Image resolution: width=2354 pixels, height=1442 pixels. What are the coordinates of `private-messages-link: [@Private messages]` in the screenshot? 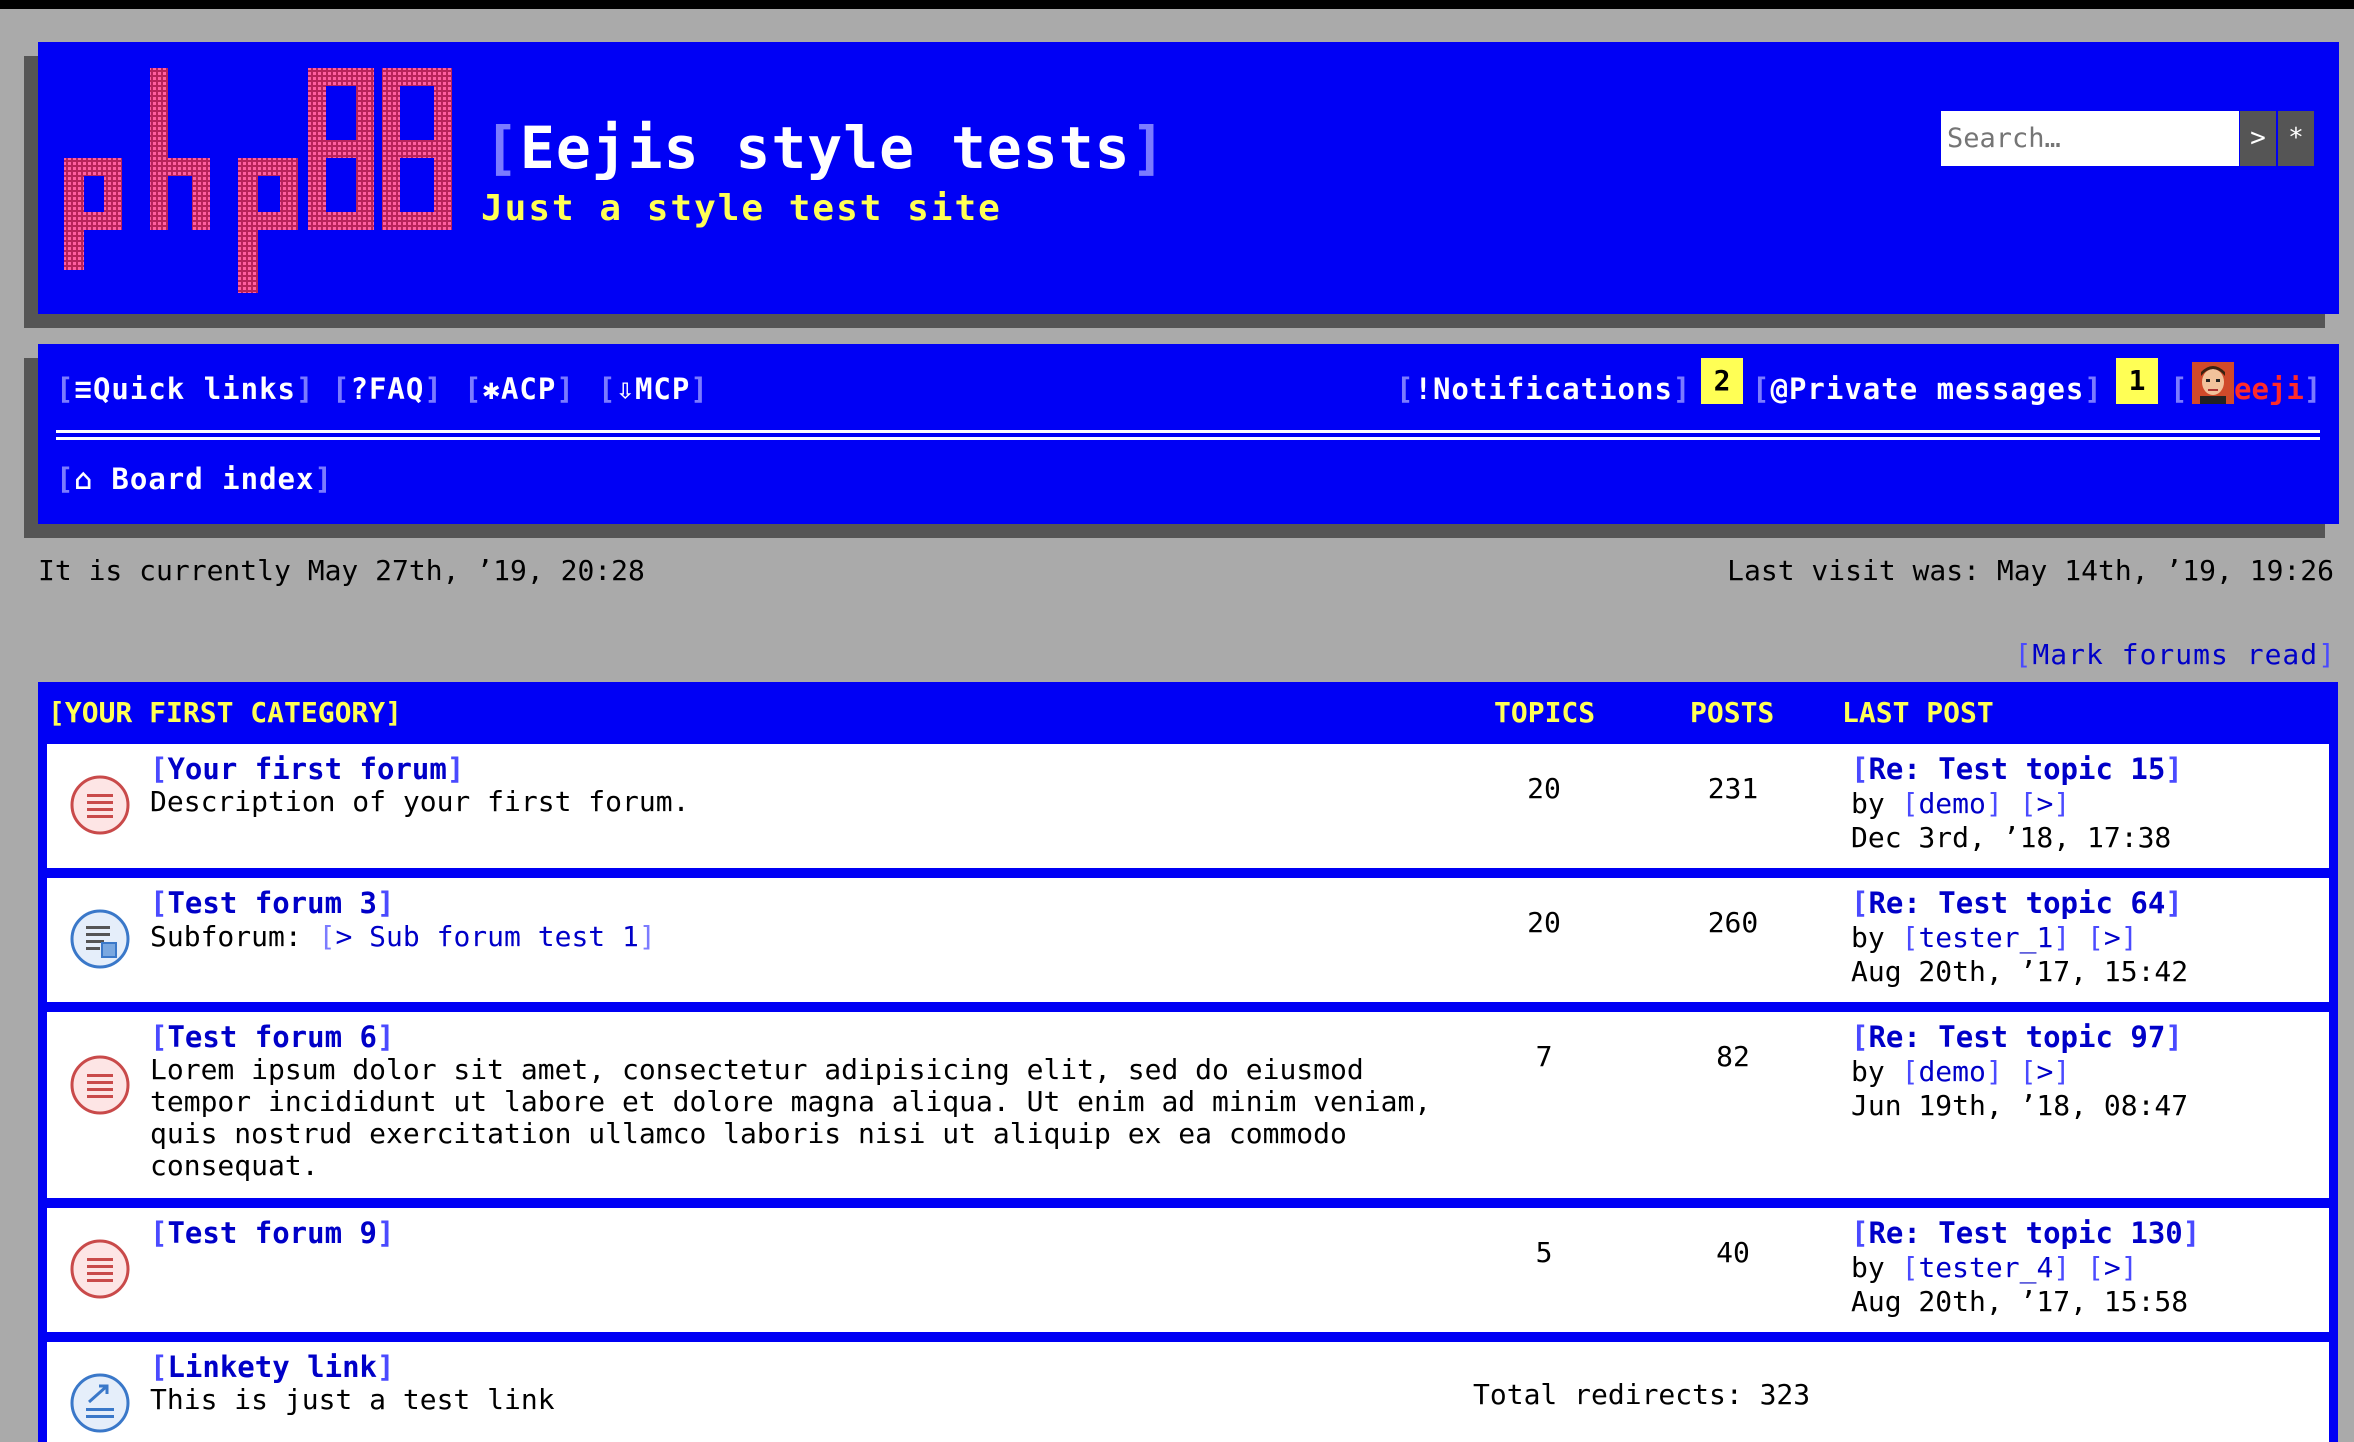 It's located at (1927, 389).